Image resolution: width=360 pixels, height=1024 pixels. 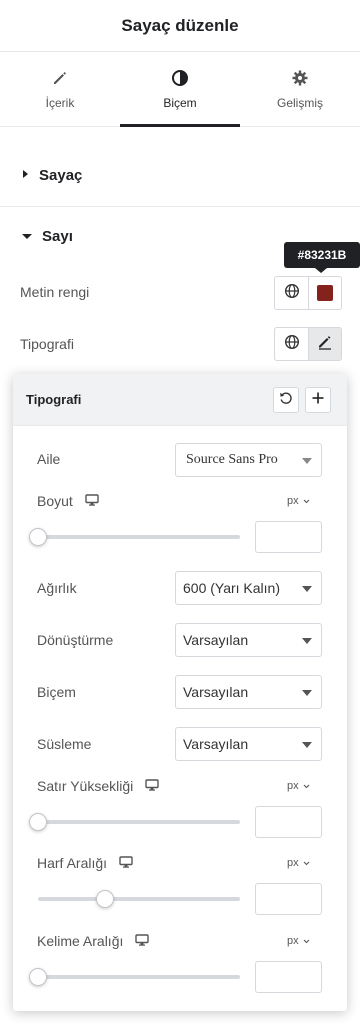 I want to click on text-color-label: Metin rengi, so click(x=55, y=292).